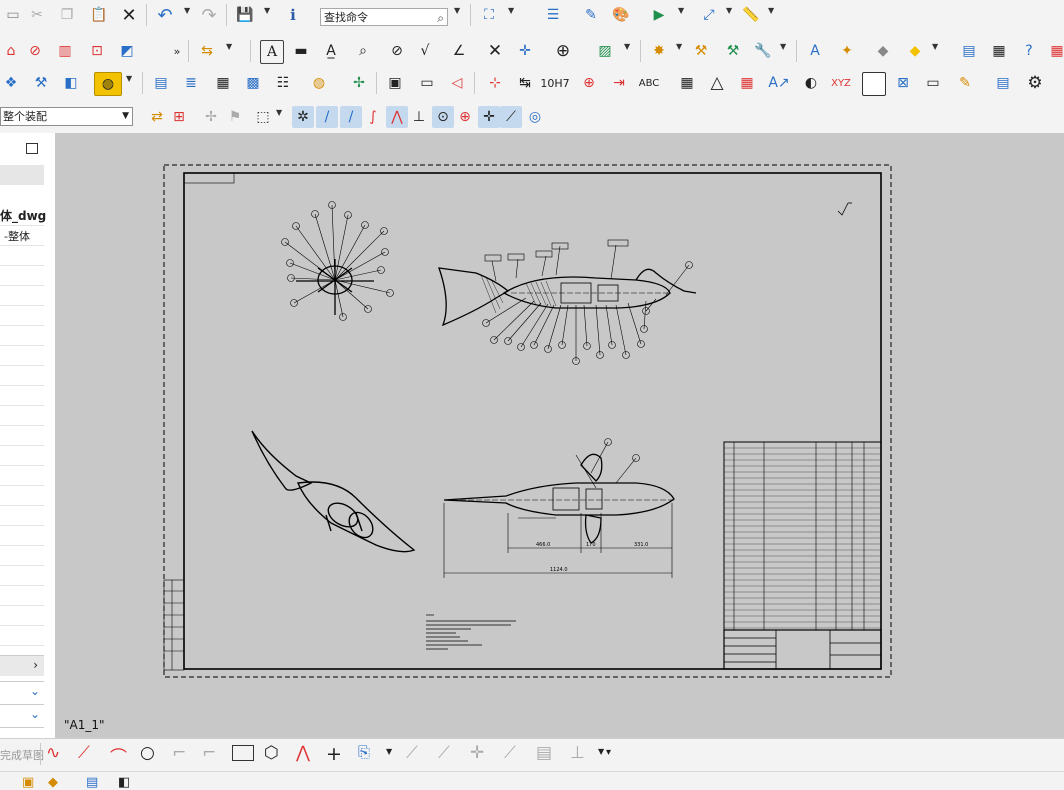 Image resolution: width=1064 pixels, height=790 pixels. Describe the element at coordinates (253, 83) in the screenshot. I see `hole-table-icon: ▩` at that location.